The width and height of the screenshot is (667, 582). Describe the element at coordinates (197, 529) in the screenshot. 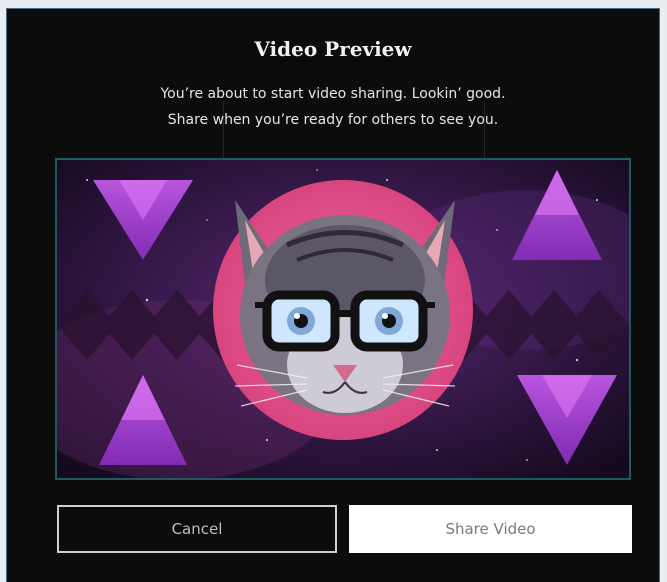

I see `cancel-button: Cancel` at that location.